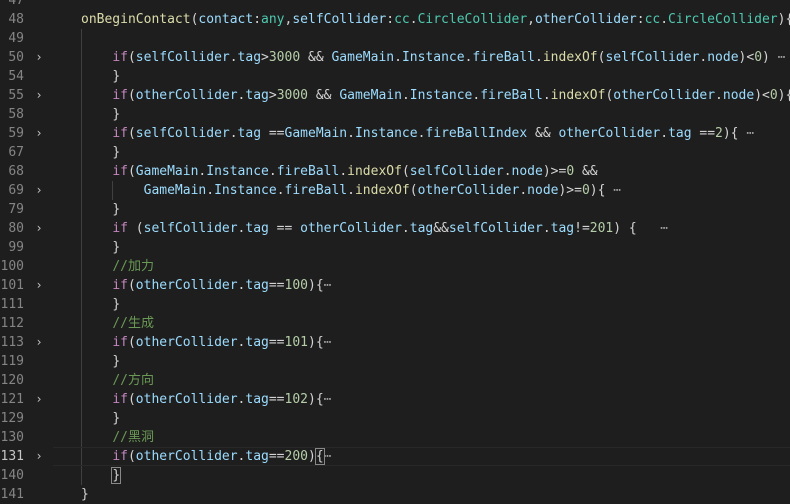 The height and width of the screenshot is (504, 790). Describe the element at coordinates (395, 342) in the screenshot. I see `code-line: 113 › if(otherCollider.tag==101){⋯` at that location.